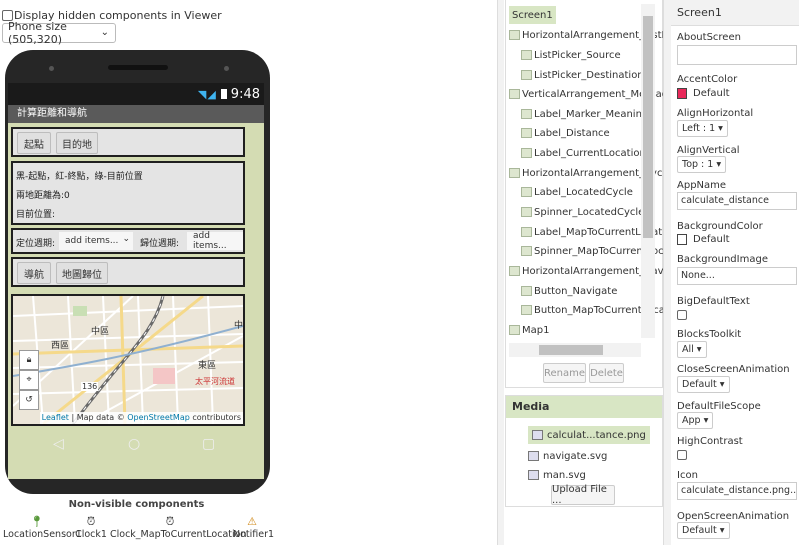 This screenshot has height=545, width=799. I want to click on phone-size-select: Phone size (505,320) ⌄, so click(59, 33).